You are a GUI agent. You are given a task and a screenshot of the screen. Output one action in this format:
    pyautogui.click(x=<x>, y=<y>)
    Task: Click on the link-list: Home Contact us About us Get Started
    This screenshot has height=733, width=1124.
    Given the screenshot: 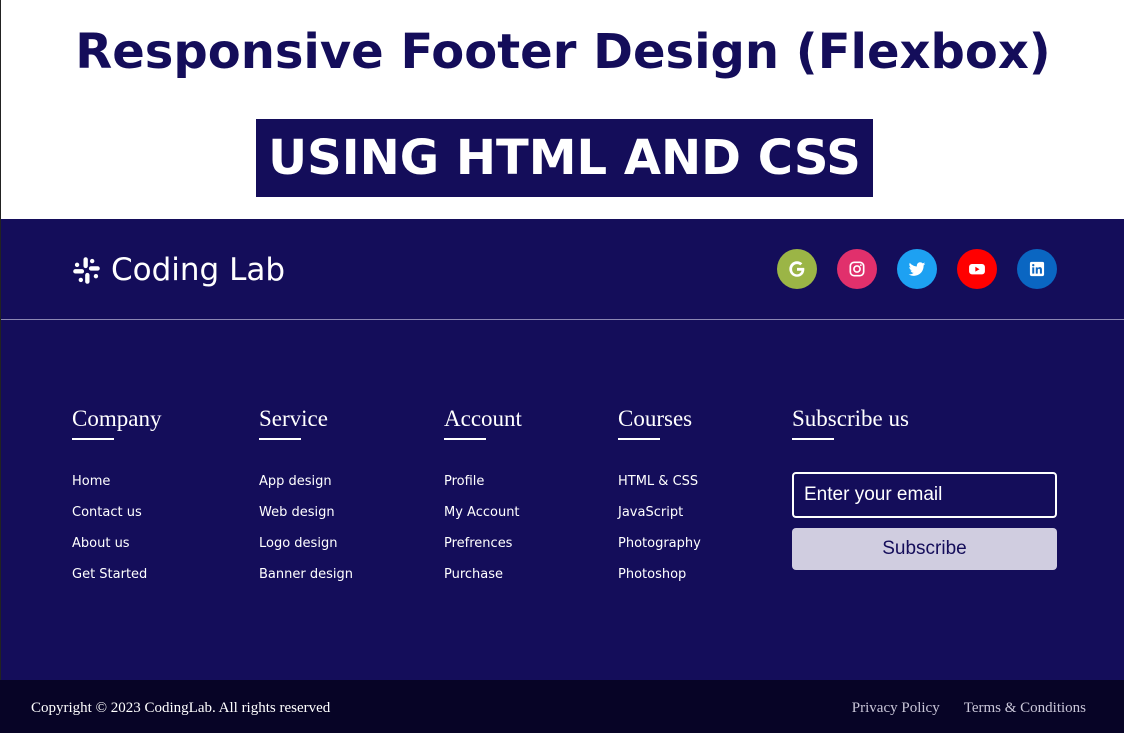 What is the action you would take?
    pyautogui.click(x=116, y=532)
    